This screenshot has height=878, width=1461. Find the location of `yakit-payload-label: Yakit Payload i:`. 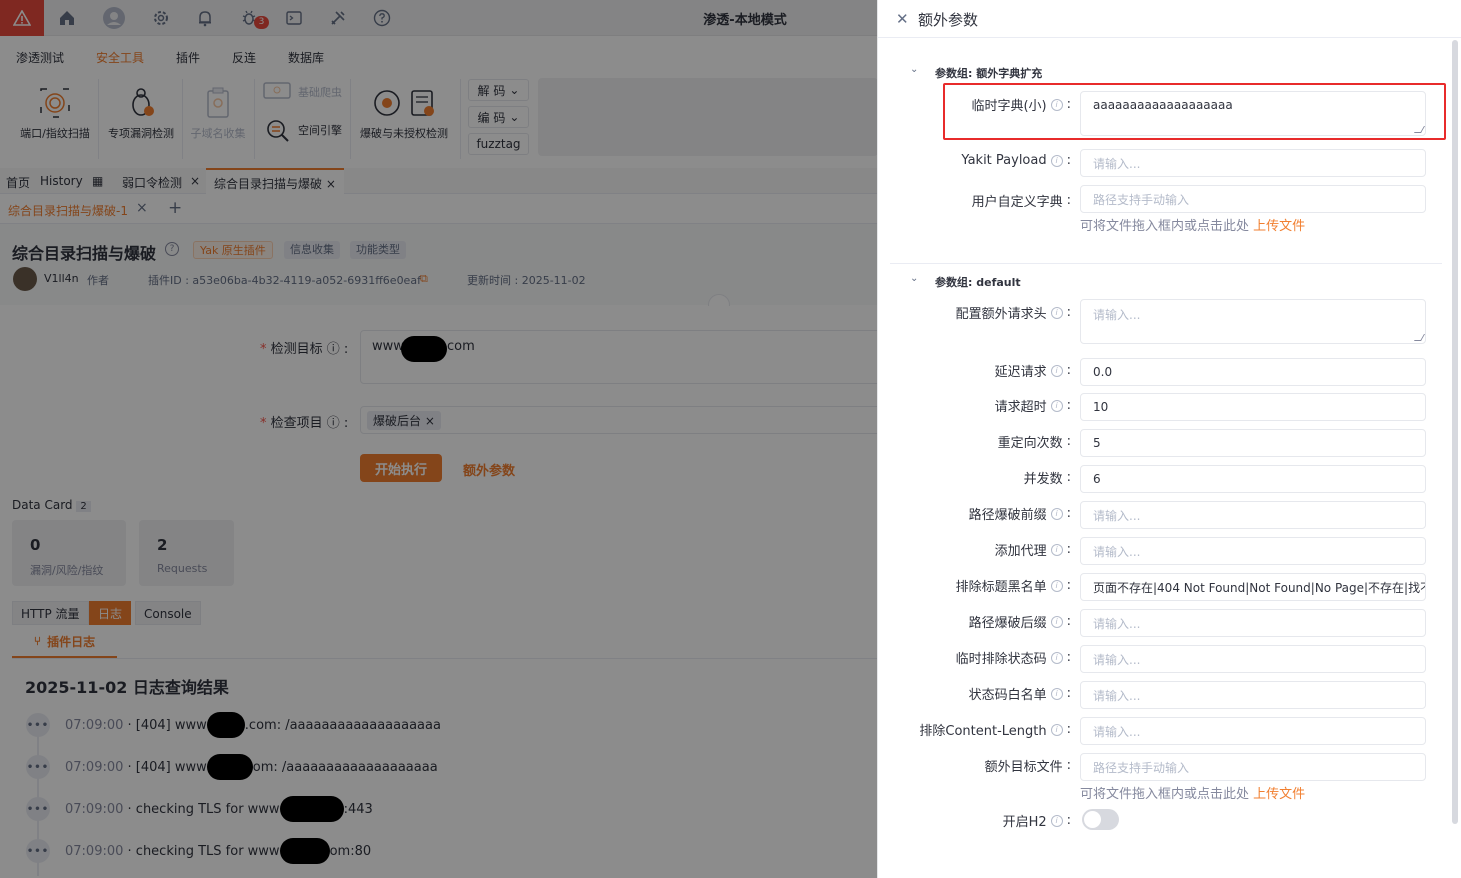

yakit-payload-label: Yakit Payload i: is located at coordinates (1016, 160).